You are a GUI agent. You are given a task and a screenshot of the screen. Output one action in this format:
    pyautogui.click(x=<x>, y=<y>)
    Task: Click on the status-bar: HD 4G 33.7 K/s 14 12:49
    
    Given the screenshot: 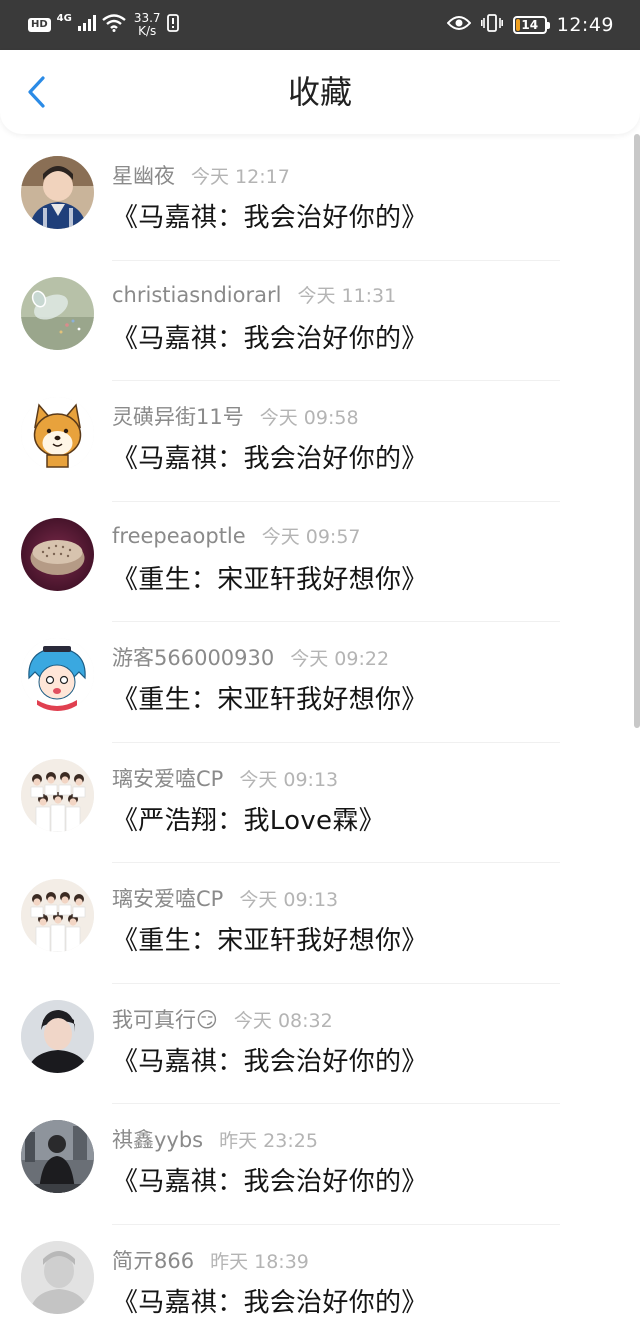 What is the action you would take?
    pyautogui.click(x=320, y=25)
    